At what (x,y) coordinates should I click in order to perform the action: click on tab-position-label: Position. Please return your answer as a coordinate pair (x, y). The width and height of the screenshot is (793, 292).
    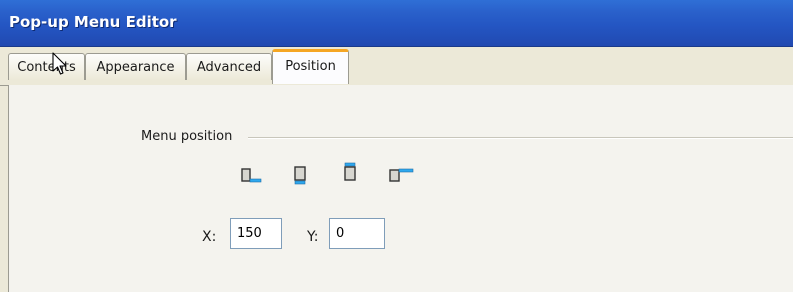
    Looking at the image, I should click on (310, 66).